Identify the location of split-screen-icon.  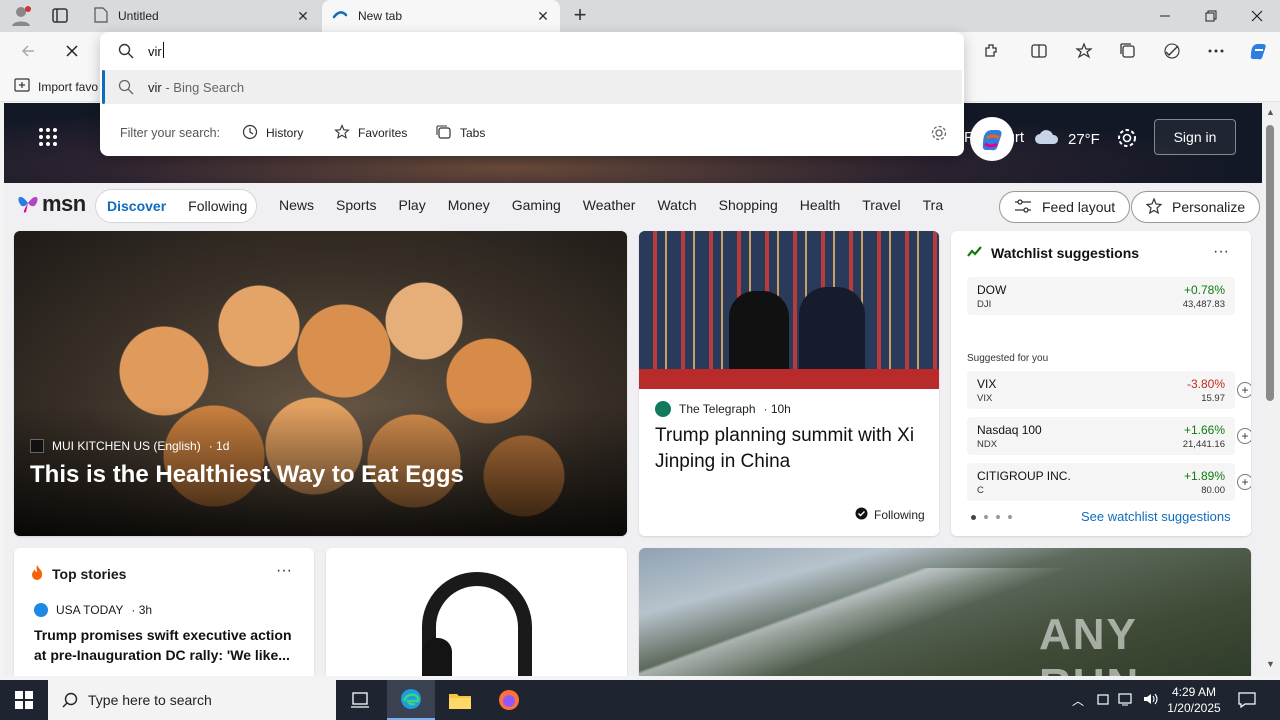
(1039, 51).